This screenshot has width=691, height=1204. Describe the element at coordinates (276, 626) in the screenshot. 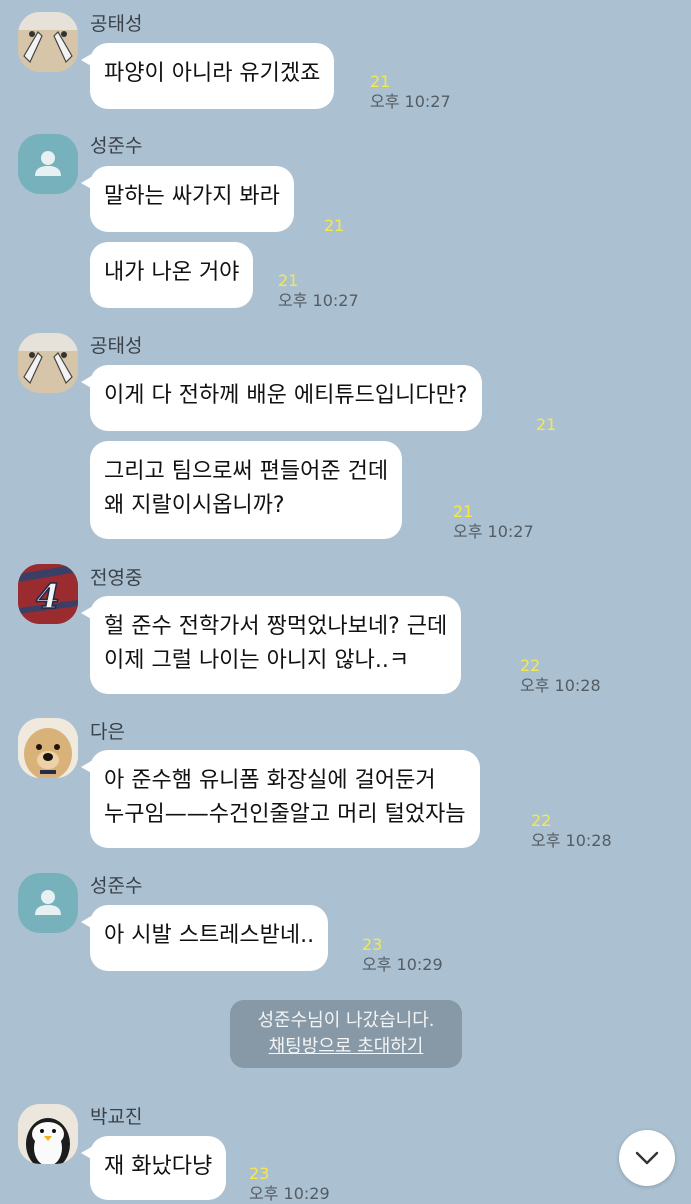

I see `message-line: 헐 준수 전학가서 짱먹었나보네? 근데` at that location.